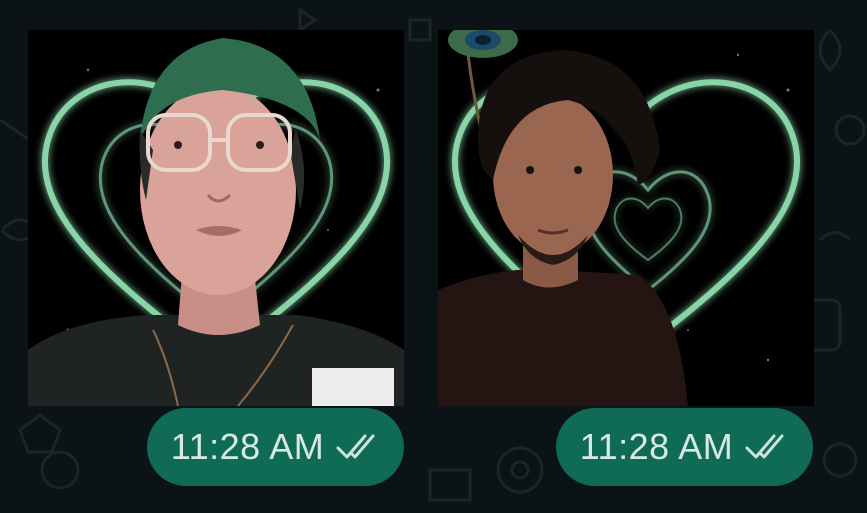 The height and width of the screenshot is (513, 867). I want to click on sticker-2-timestamp: 11:28 AM, so click(684, 447).